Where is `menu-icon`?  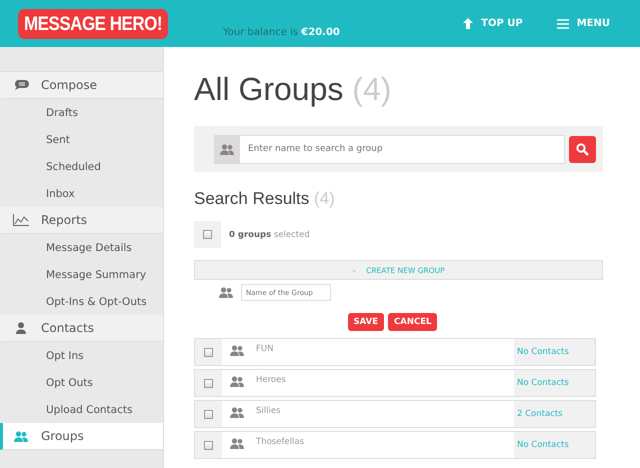
menu-icon is located at coordinates (562, 23).